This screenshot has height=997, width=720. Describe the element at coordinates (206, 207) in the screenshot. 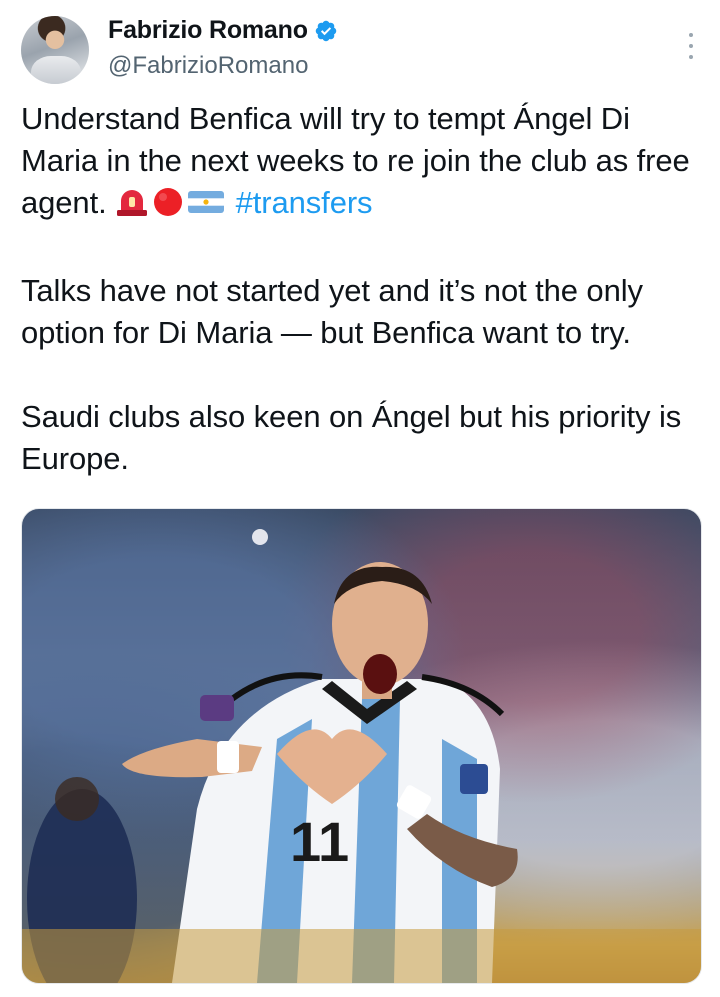

I see `argentina-flag-icon` at that location.